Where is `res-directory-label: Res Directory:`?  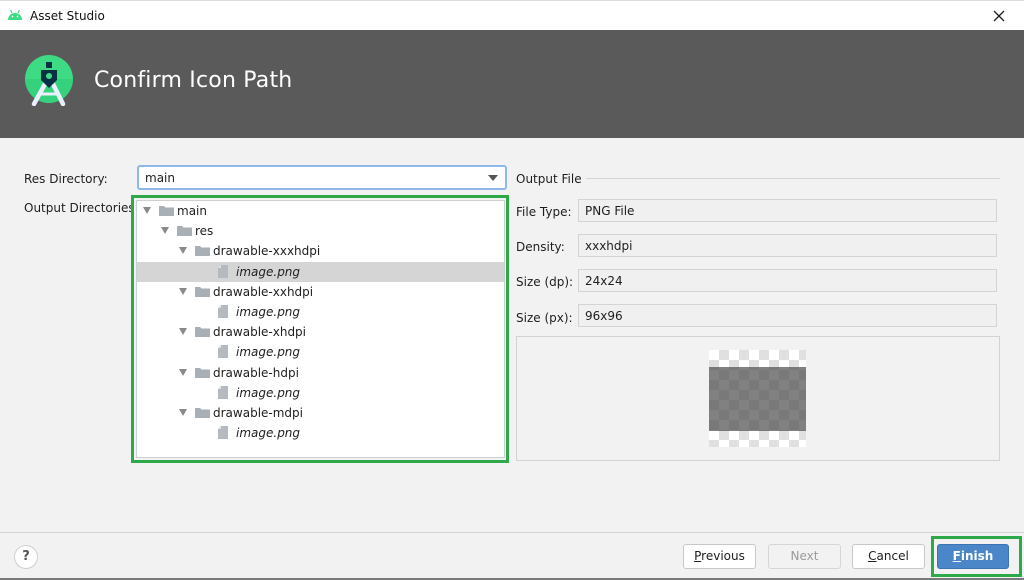 res-directory-label: Res Directory: is located at coordinates (66, 179).